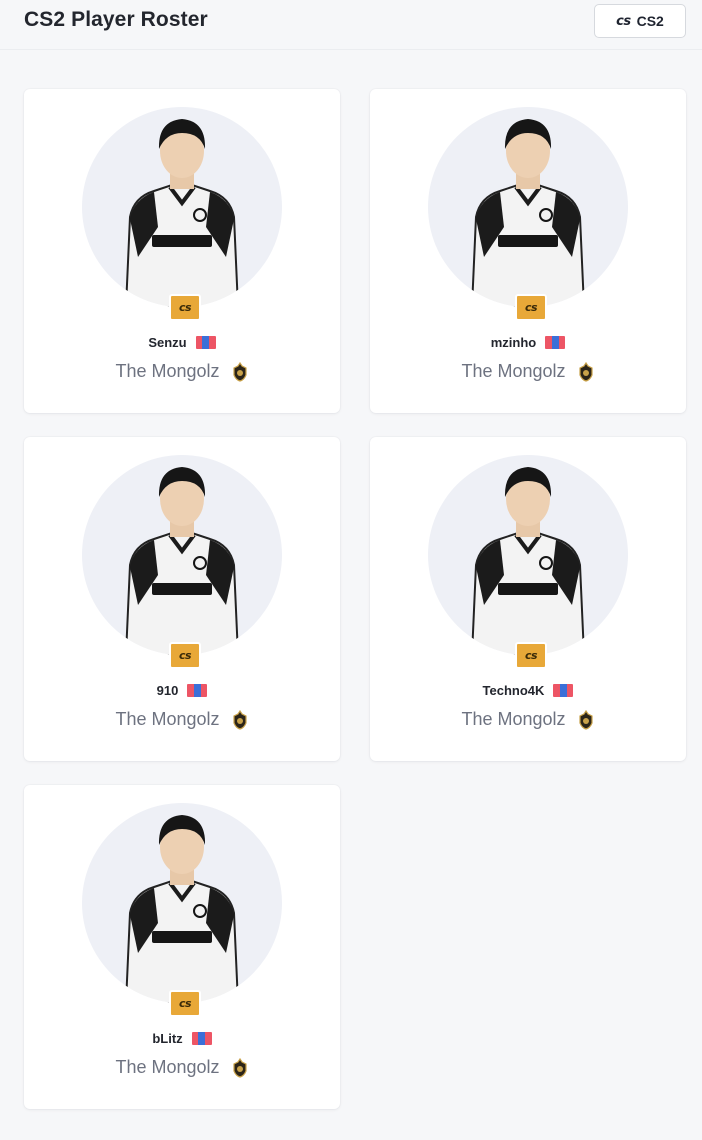 The width and height of the screenshot is (702, 1140). What do you see at coordinates (514, 690) in the screenshot?
I see `player-name: Techno4K` at bounding box center [514, 690].